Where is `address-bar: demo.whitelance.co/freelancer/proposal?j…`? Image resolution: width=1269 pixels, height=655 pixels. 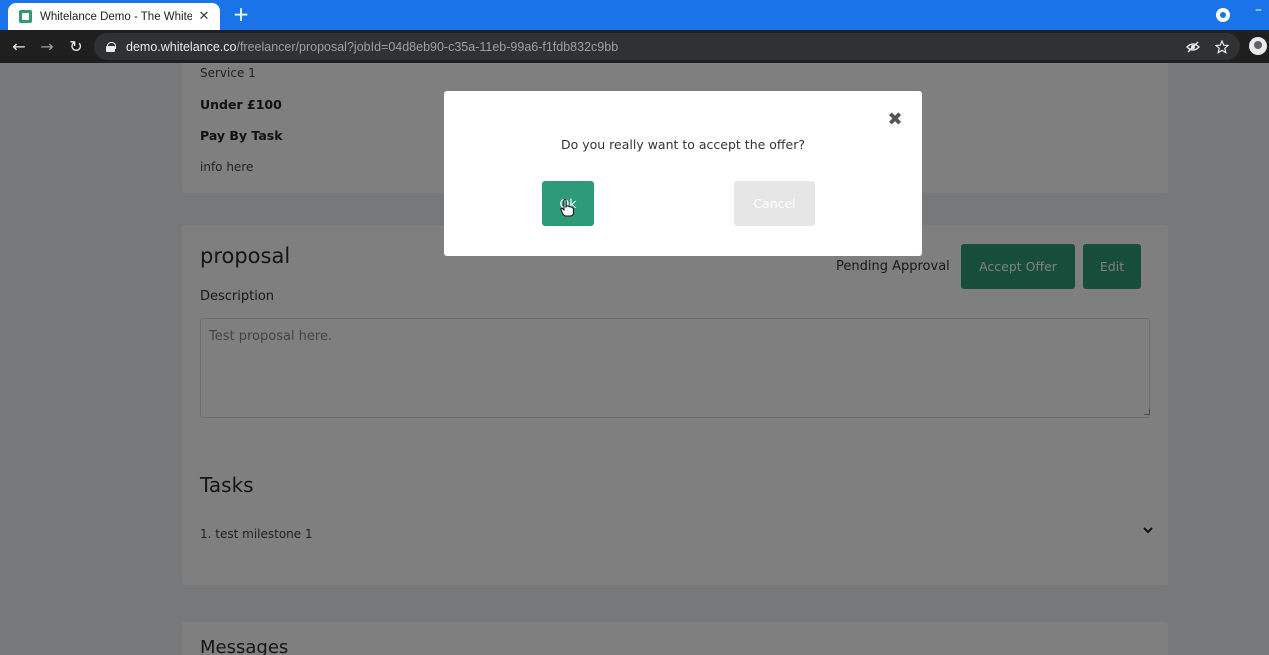
address-bar: demo.whitelance.co/freelancer/proposal?j… is located at coordinates (667, 46).